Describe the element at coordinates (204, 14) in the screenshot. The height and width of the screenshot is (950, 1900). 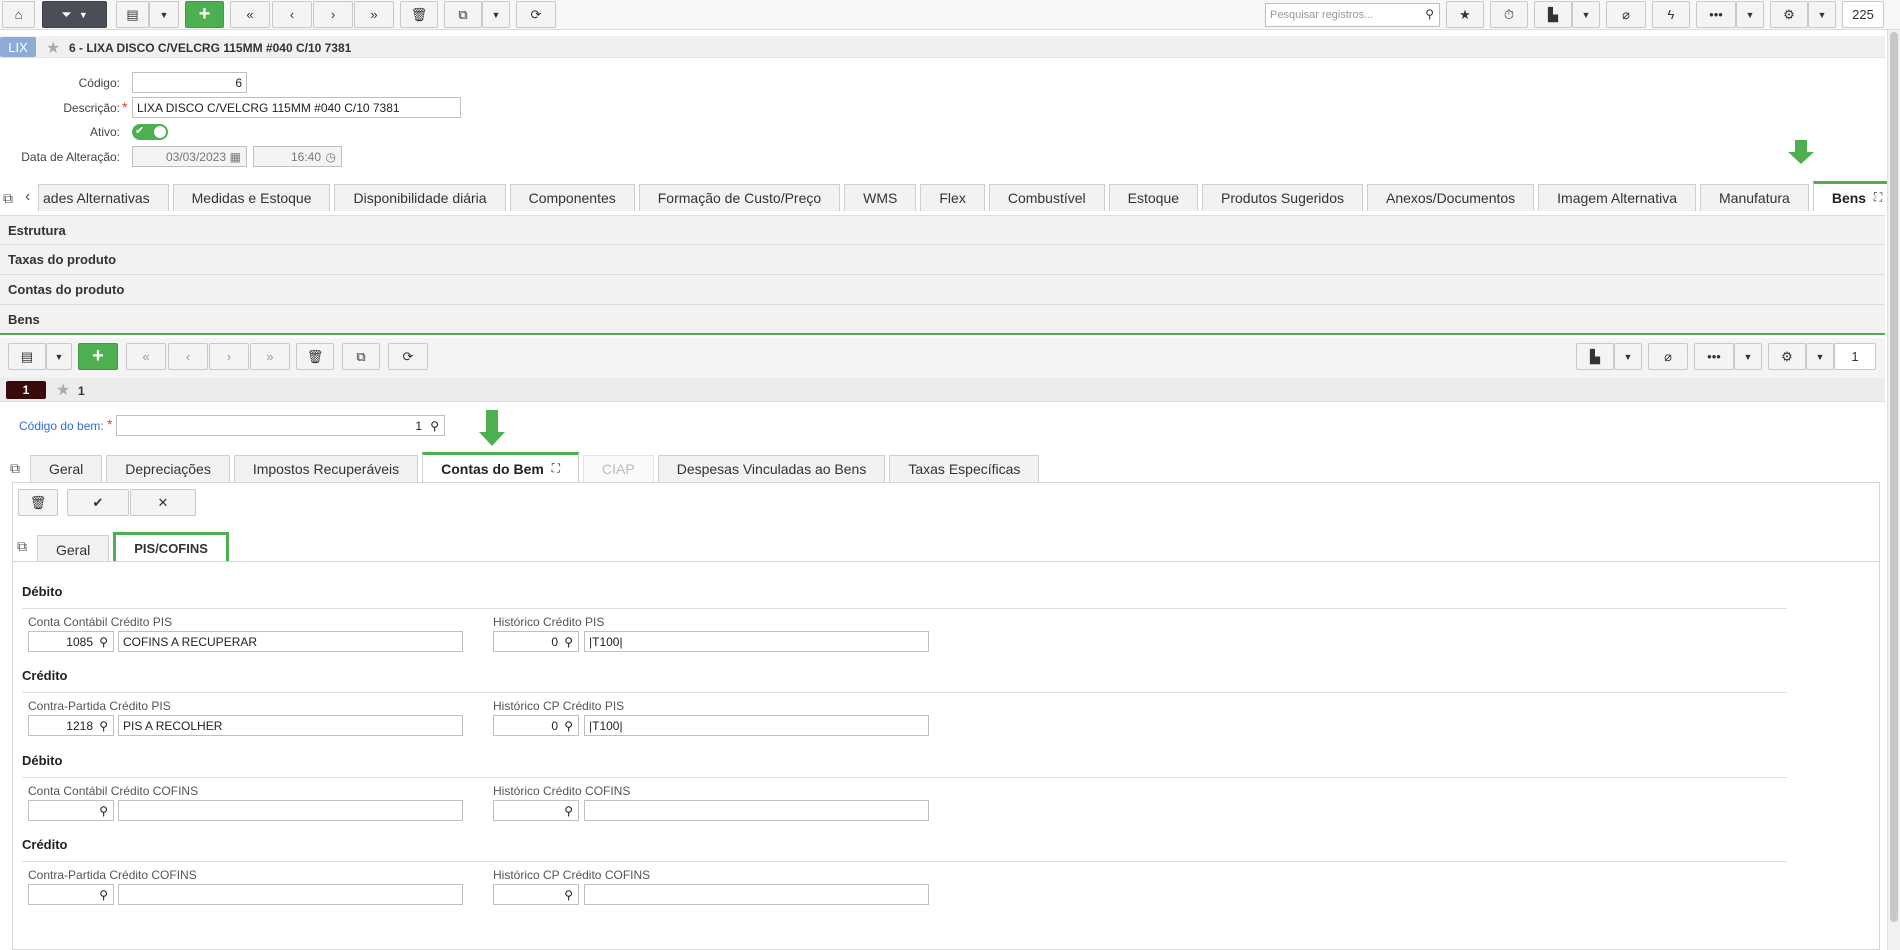
I see `add-button: +` at that location.